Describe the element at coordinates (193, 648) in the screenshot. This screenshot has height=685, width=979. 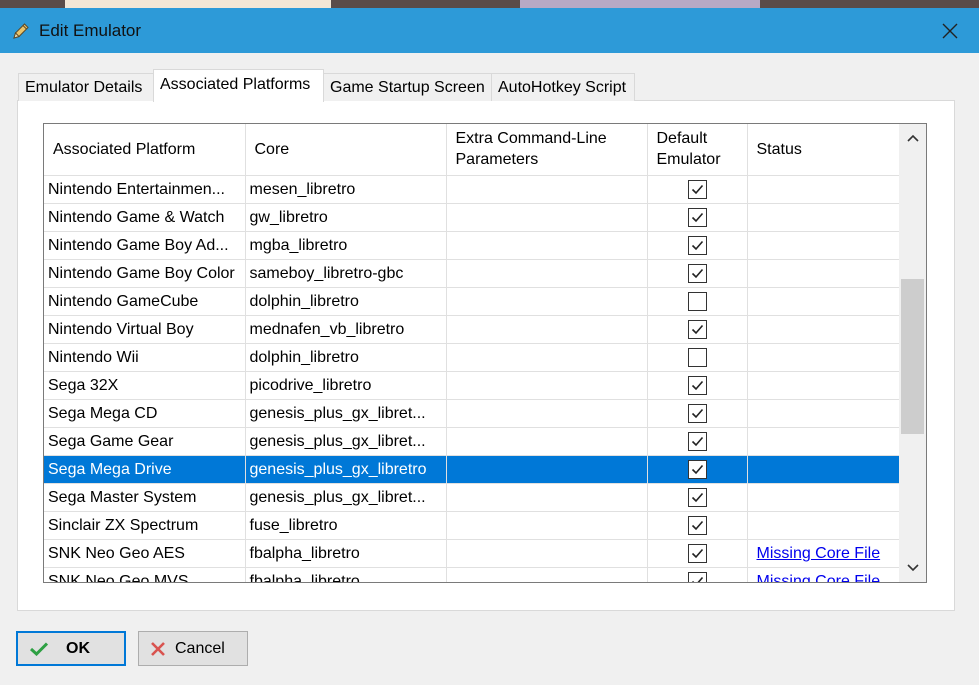
I see `cancel-button: Cancel` at that location.